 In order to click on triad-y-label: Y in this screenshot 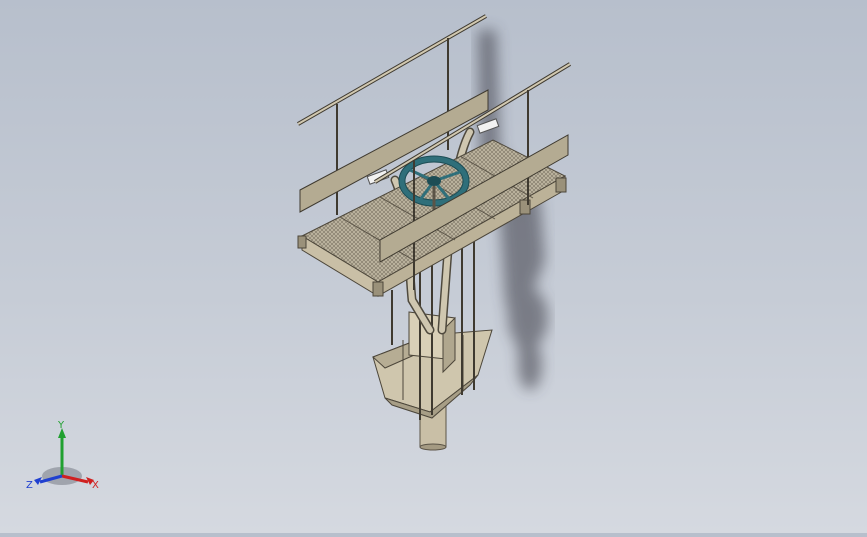, I will do `click(61, 425)`.